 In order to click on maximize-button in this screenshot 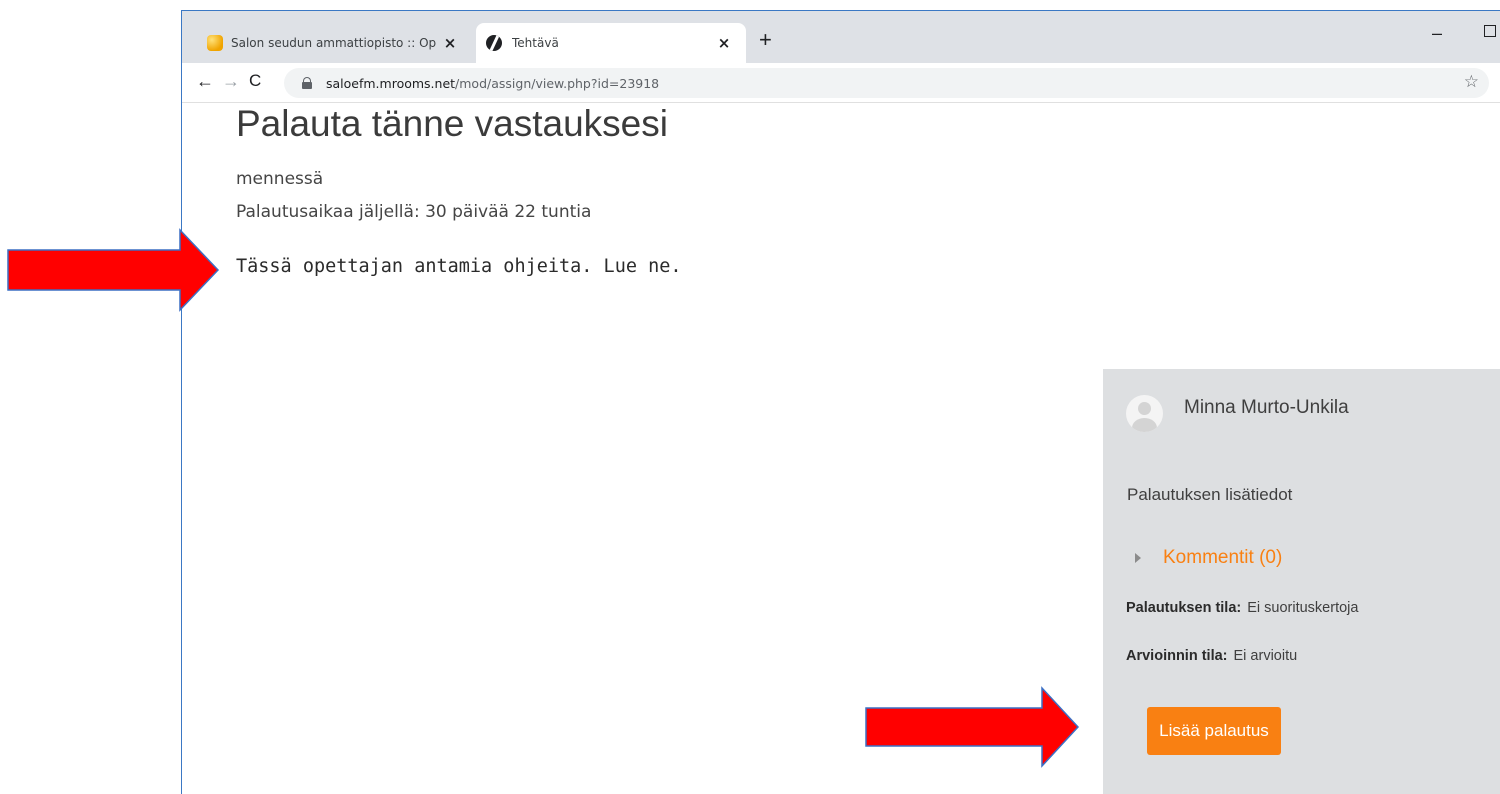, I will do `click(1490, 31)`.